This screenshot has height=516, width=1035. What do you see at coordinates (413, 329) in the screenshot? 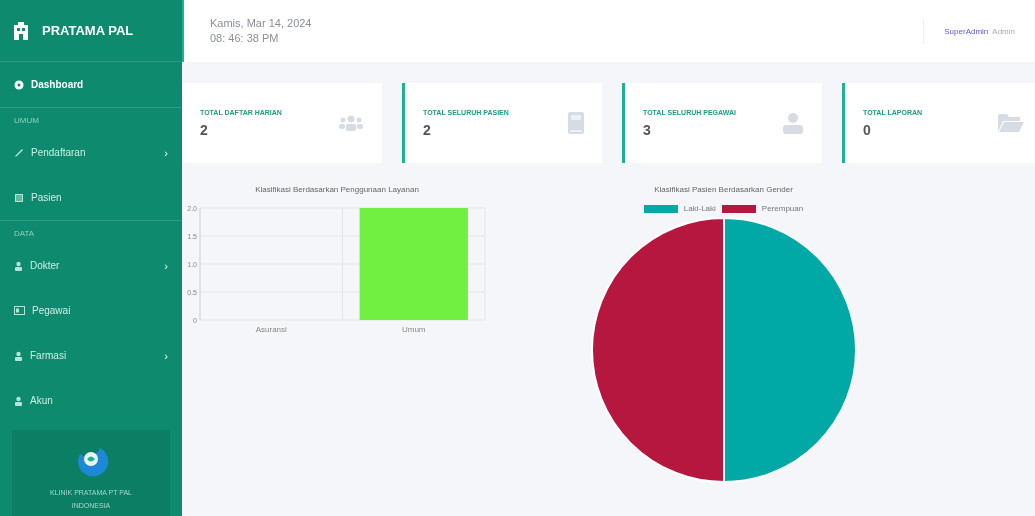
I see `x-tick-label: Umum` at bounding box center [413, 329].